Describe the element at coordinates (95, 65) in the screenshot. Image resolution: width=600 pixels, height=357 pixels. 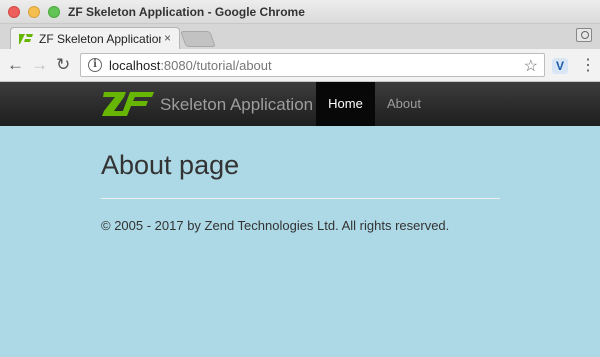
I see `info-icon: i` at that location.